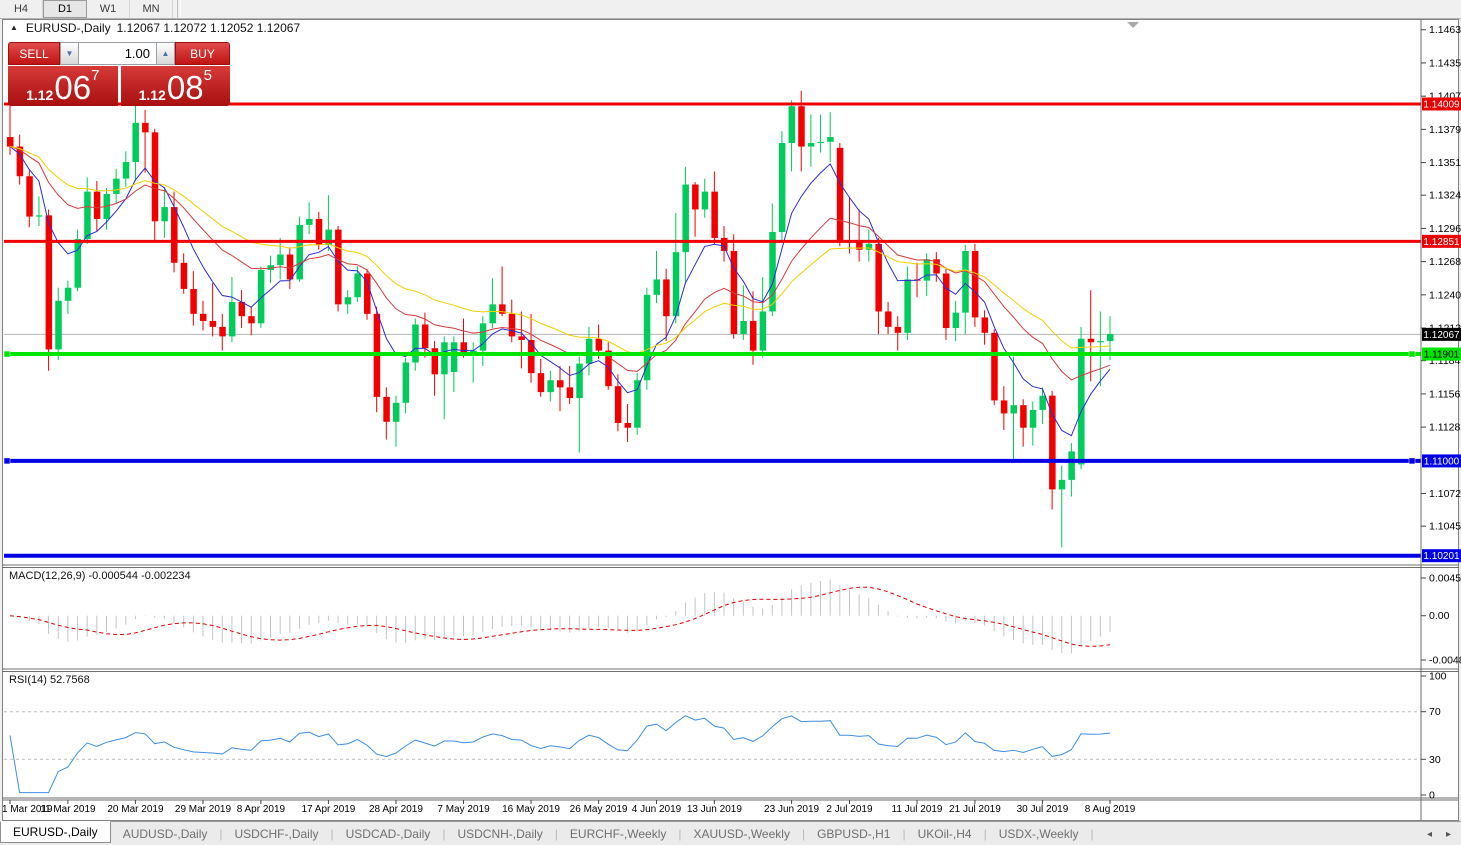 The width and height of the screenshot is (1461, 845). I want to click on date-tick-label: 13 Jun 2019, so click(714, 809).